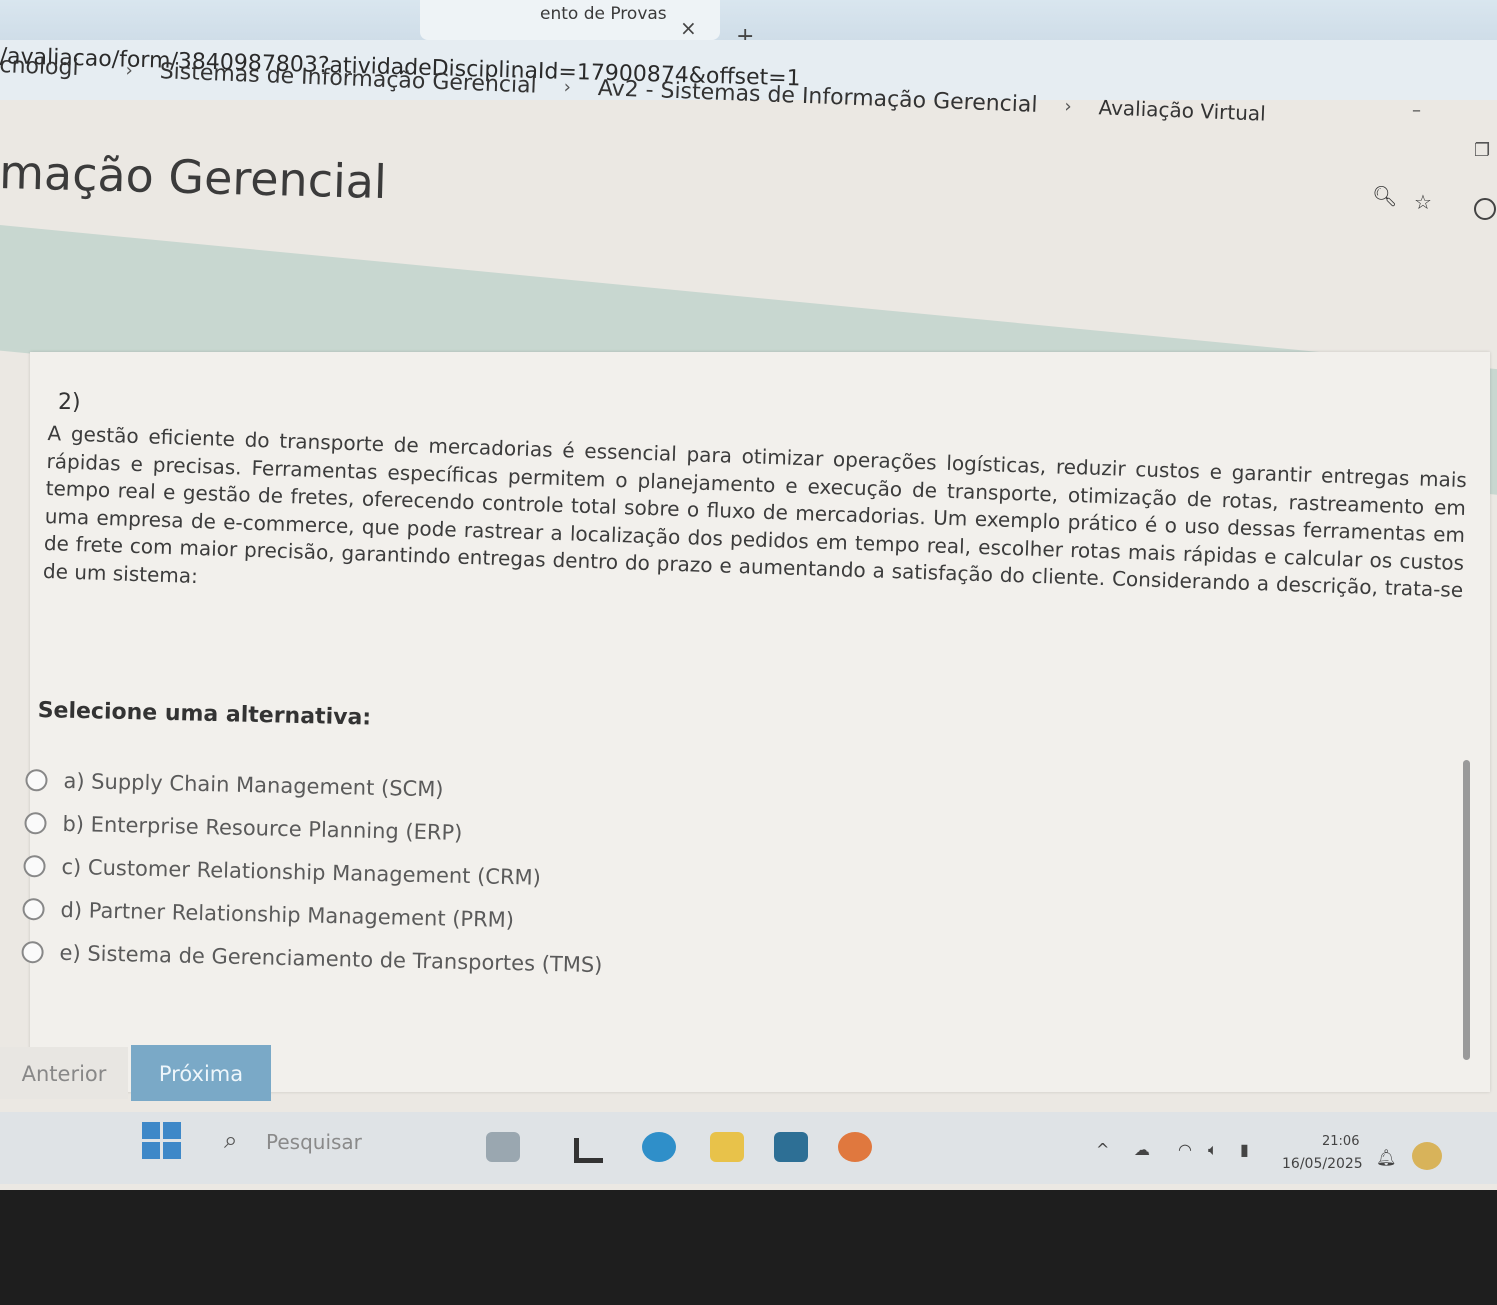 This screenshot has width=1497, height=1305. I want to click on notification-bell-icon: 🔔︎, so click(1386, 1157).